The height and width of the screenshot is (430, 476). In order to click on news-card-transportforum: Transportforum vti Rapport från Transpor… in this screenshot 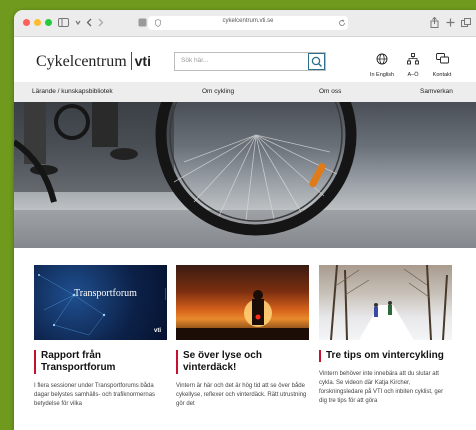, I will do `click(100, 337)`.